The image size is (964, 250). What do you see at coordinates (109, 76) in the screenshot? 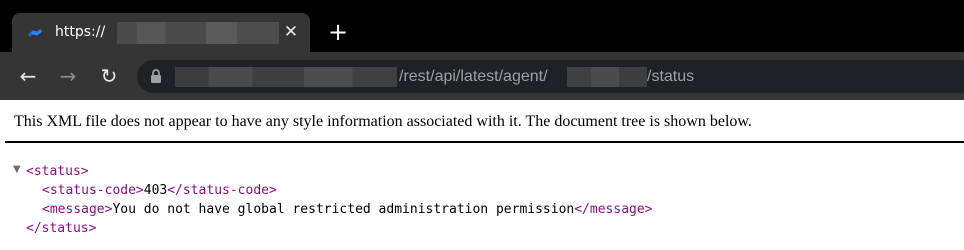
I see `reload-button: ↻` at bounding box center [109, 76].